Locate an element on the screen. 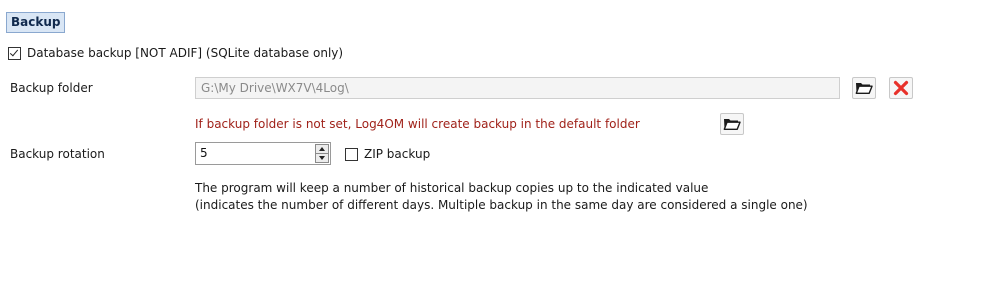 Image resolution: width=982 pixels, height=287 pixels. red-x-icon is located at coordinates (901, 88).